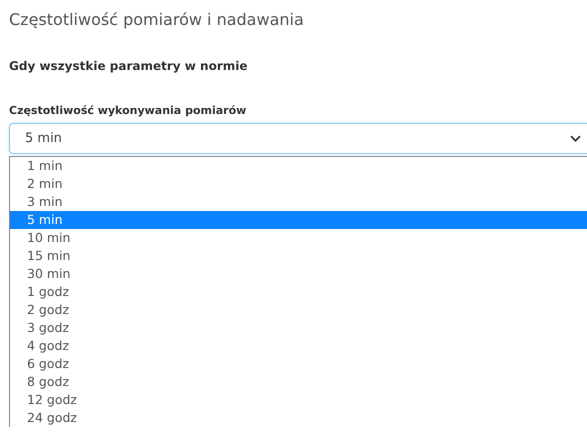  I want to click on dropdown-option: 24 godz, so click(298, 418).